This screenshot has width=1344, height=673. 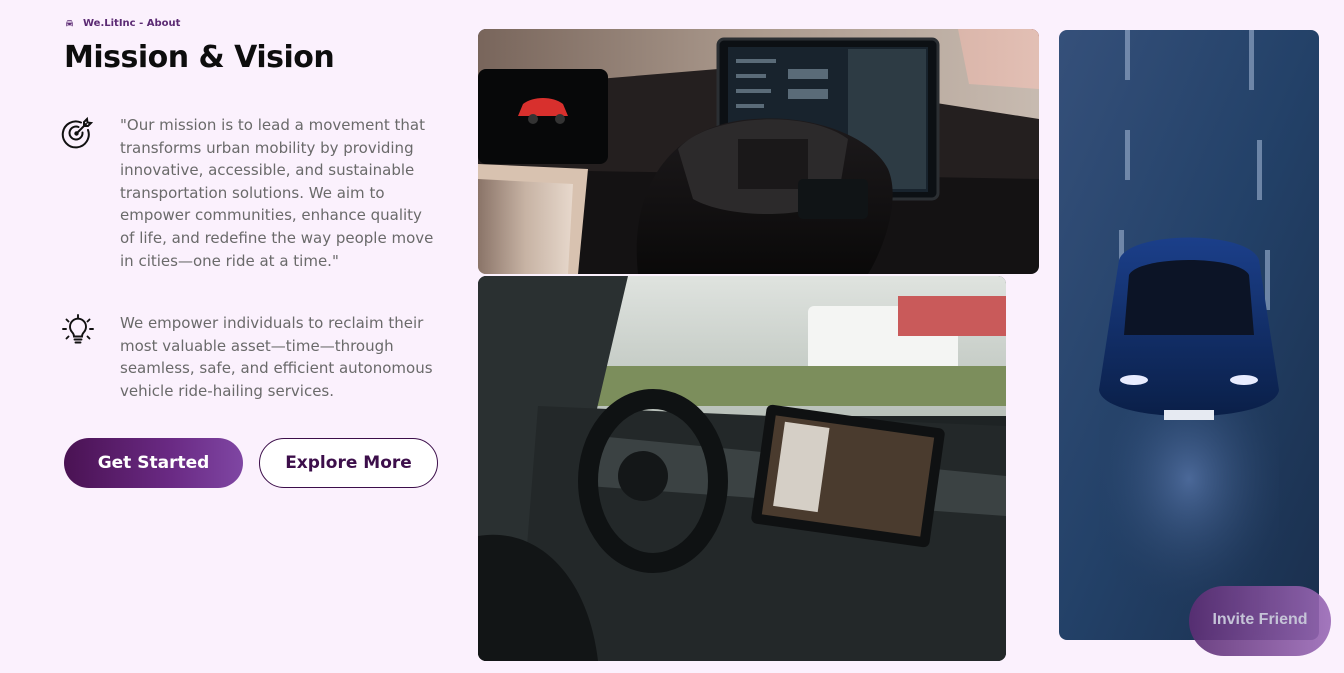 I want to click on page-title: Mission & Vision, so click(x=199, y=57).